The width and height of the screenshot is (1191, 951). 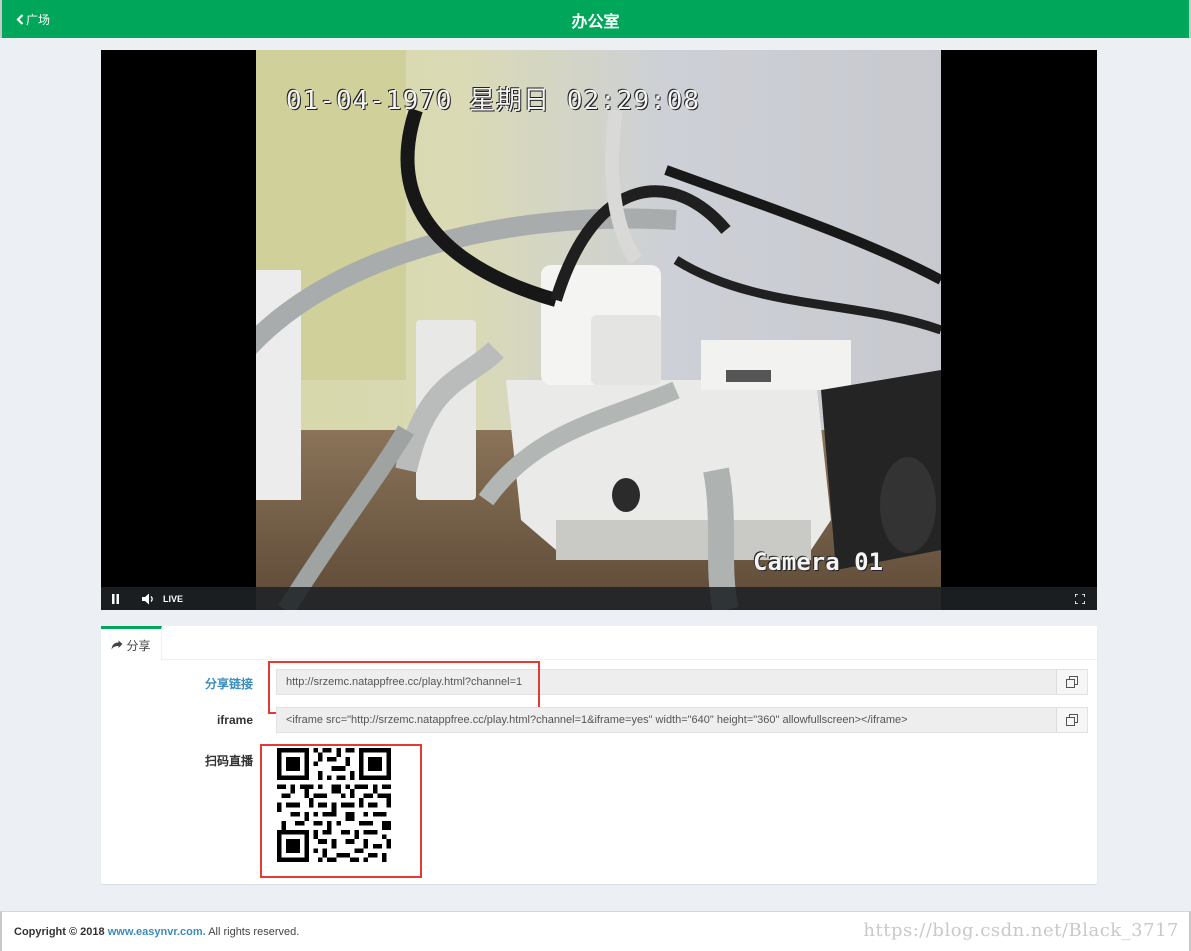 What do you see at coordinates (818, 562) in the screenshot?
I see `camera-name-overlay: Camera 01` at bounding box center [818, 562].